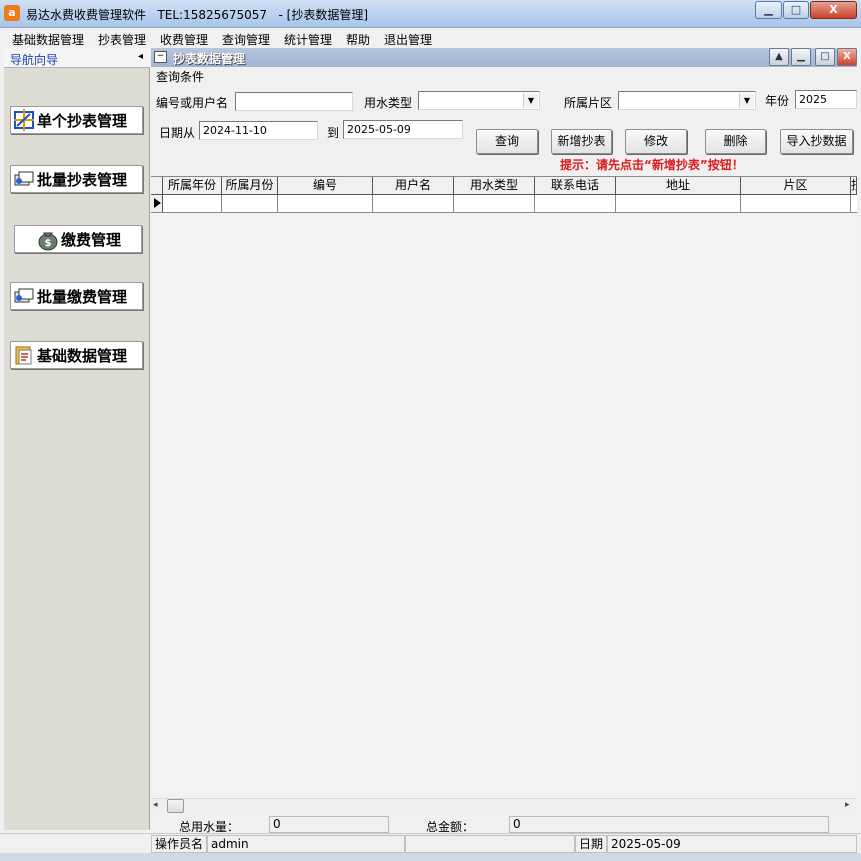 The image size is (861, 861). What do you see at coordinates (408, 39) in the screenshot?
I see `menu-exit: 退出管理` at bounding box center [408, 39].